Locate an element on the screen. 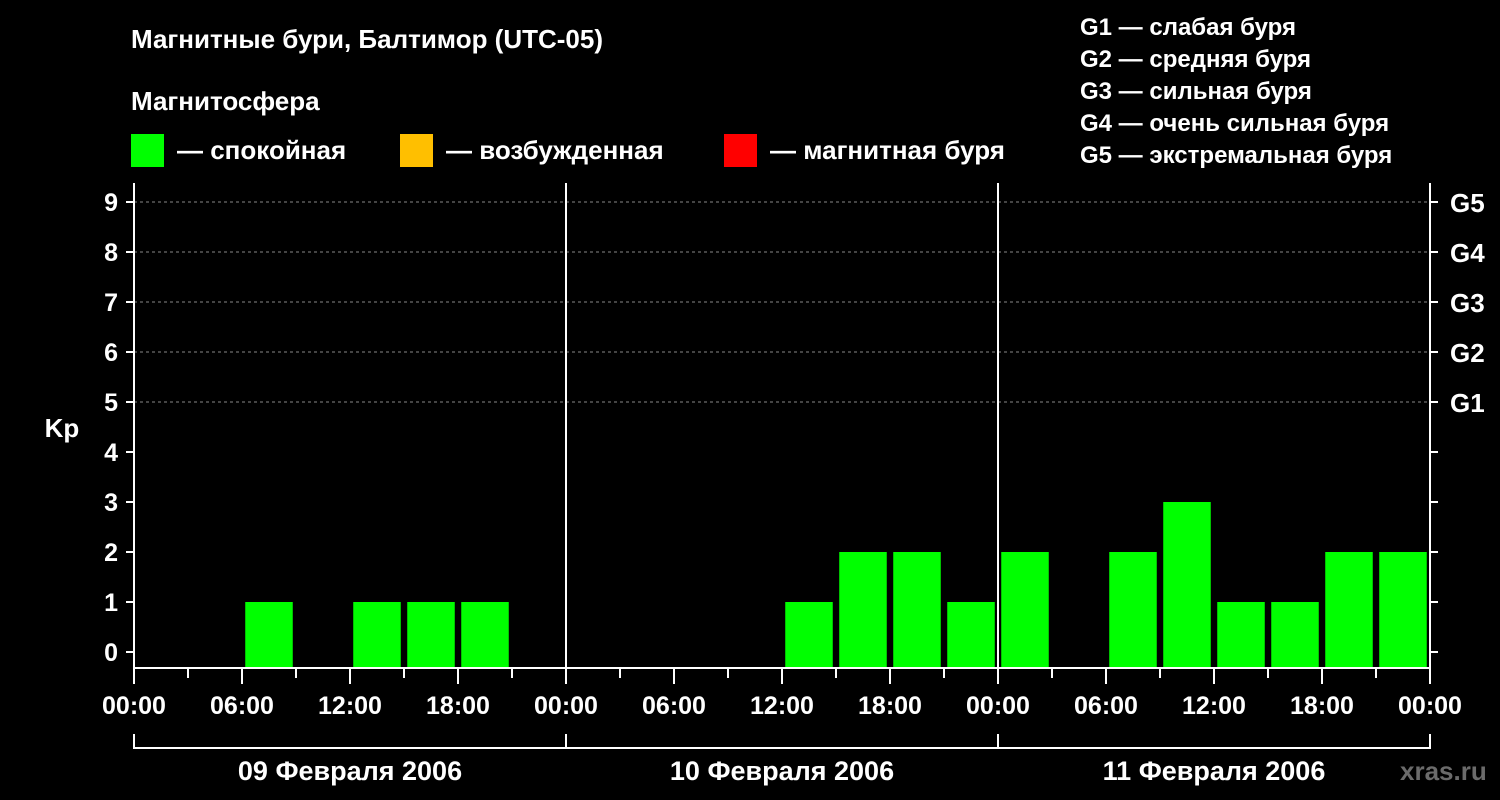  g-level-label: G4 is located at coordinates (1467, 253).